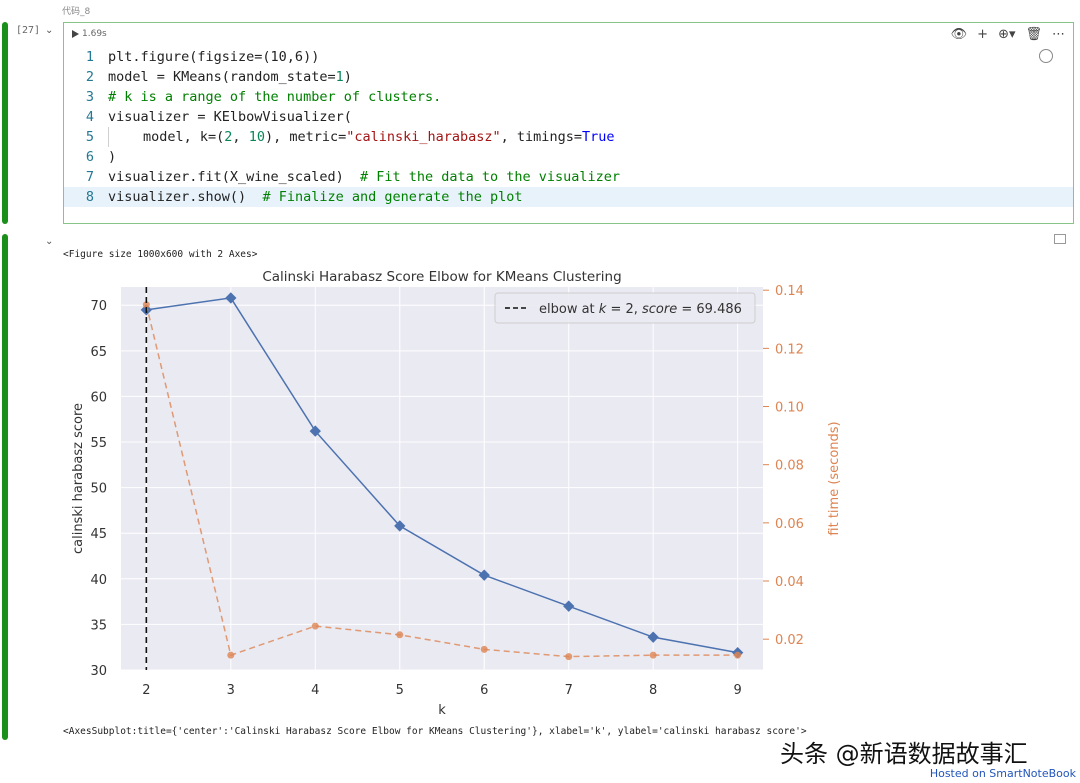 The image size is (1080, 783). Describe the element at coordinates (904, 754) in the screenshot. I see `watermark: 头条 @新语数据故事汇` at that location.